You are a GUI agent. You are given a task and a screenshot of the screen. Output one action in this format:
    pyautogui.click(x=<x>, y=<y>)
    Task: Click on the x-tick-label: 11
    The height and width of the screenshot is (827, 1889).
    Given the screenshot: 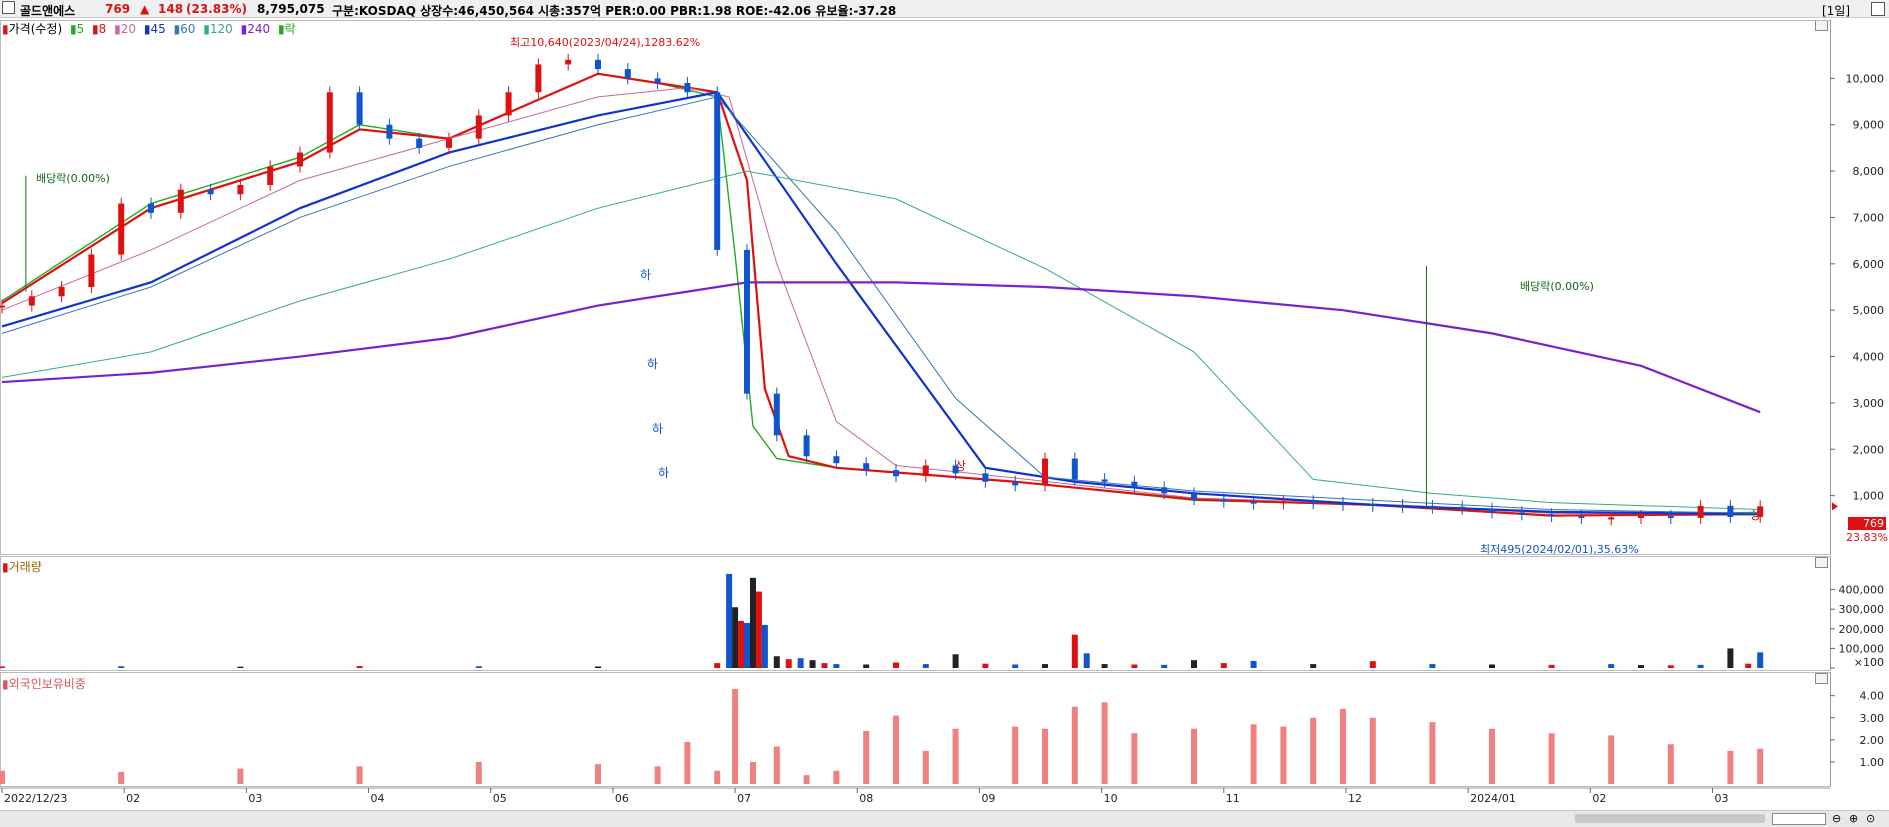 What is the action you would take?
    pyautogui.click(x=1233, y=798)
    